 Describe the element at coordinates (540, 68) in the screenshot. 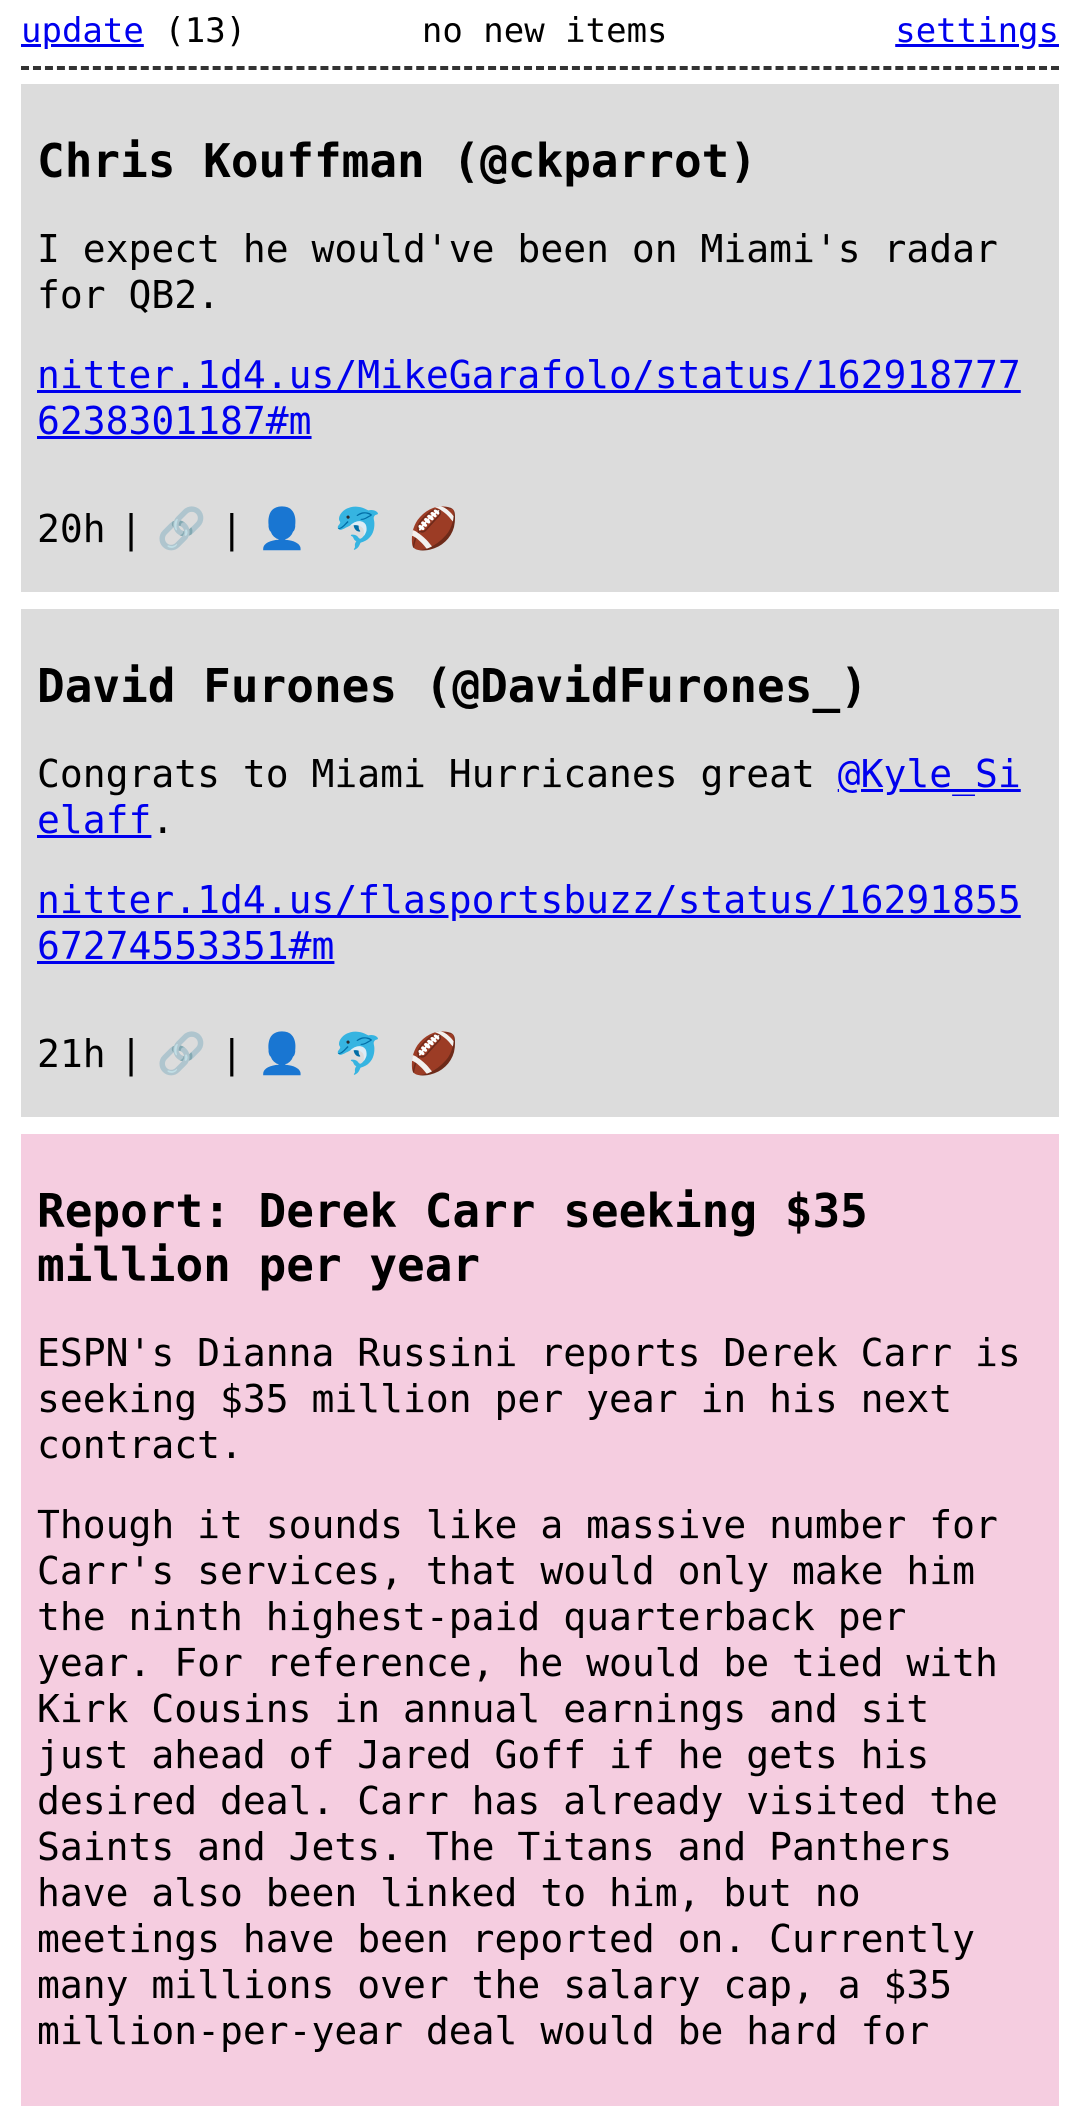

I see `divider` at that location.